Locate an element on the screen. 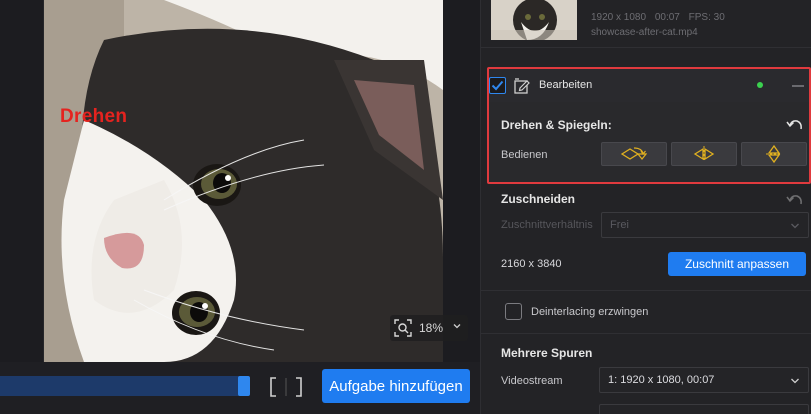 This screenshot has width=811, height=414. crop-ratio-select: Frei is located at coordinates (705, 225).